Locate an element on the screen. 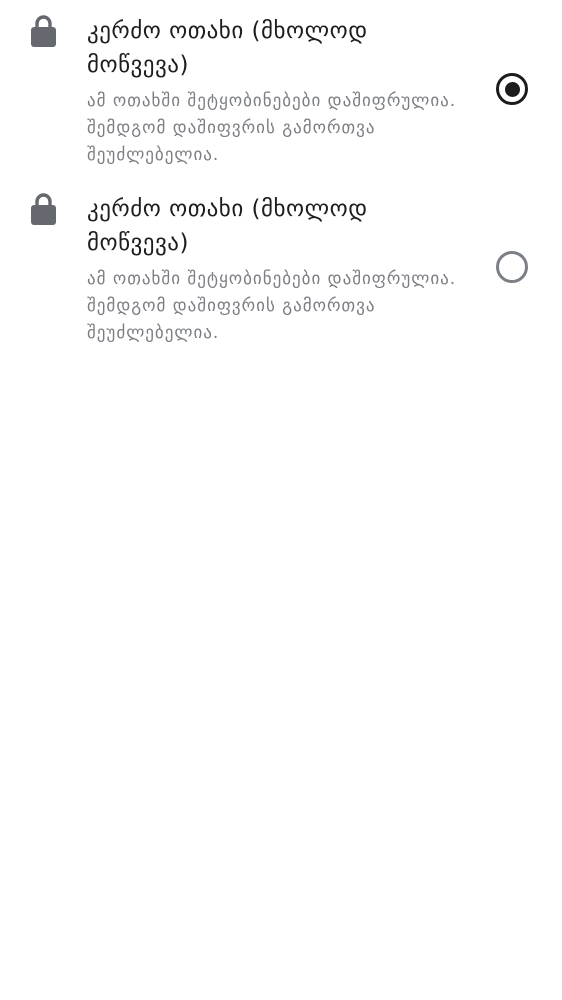 This screenshot has width=562, height=1000. radio-button-selected is located at coordinates (512, 89).